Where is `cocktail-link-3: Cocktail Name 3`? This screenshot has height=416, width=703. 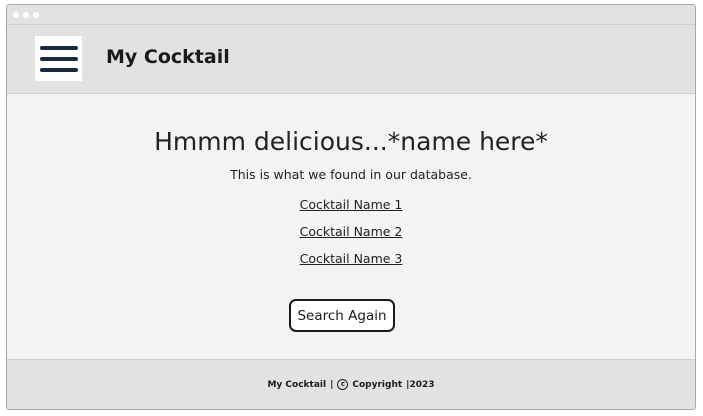
cocktail-link-3: Cocktail Name 3 is located at coordinates (351, 258).